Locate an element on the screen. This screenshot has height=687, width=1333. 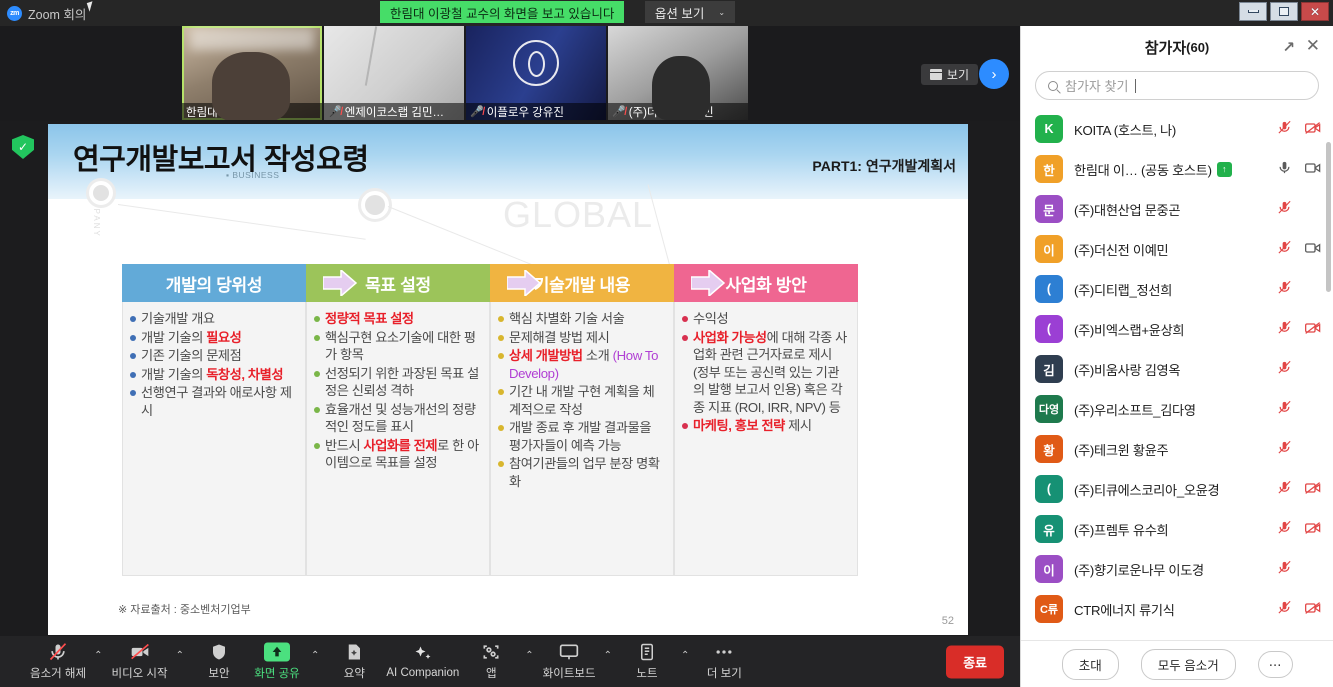
toolbar-video-off-button: 비디오 시작 is located at coordinates (140, 662).